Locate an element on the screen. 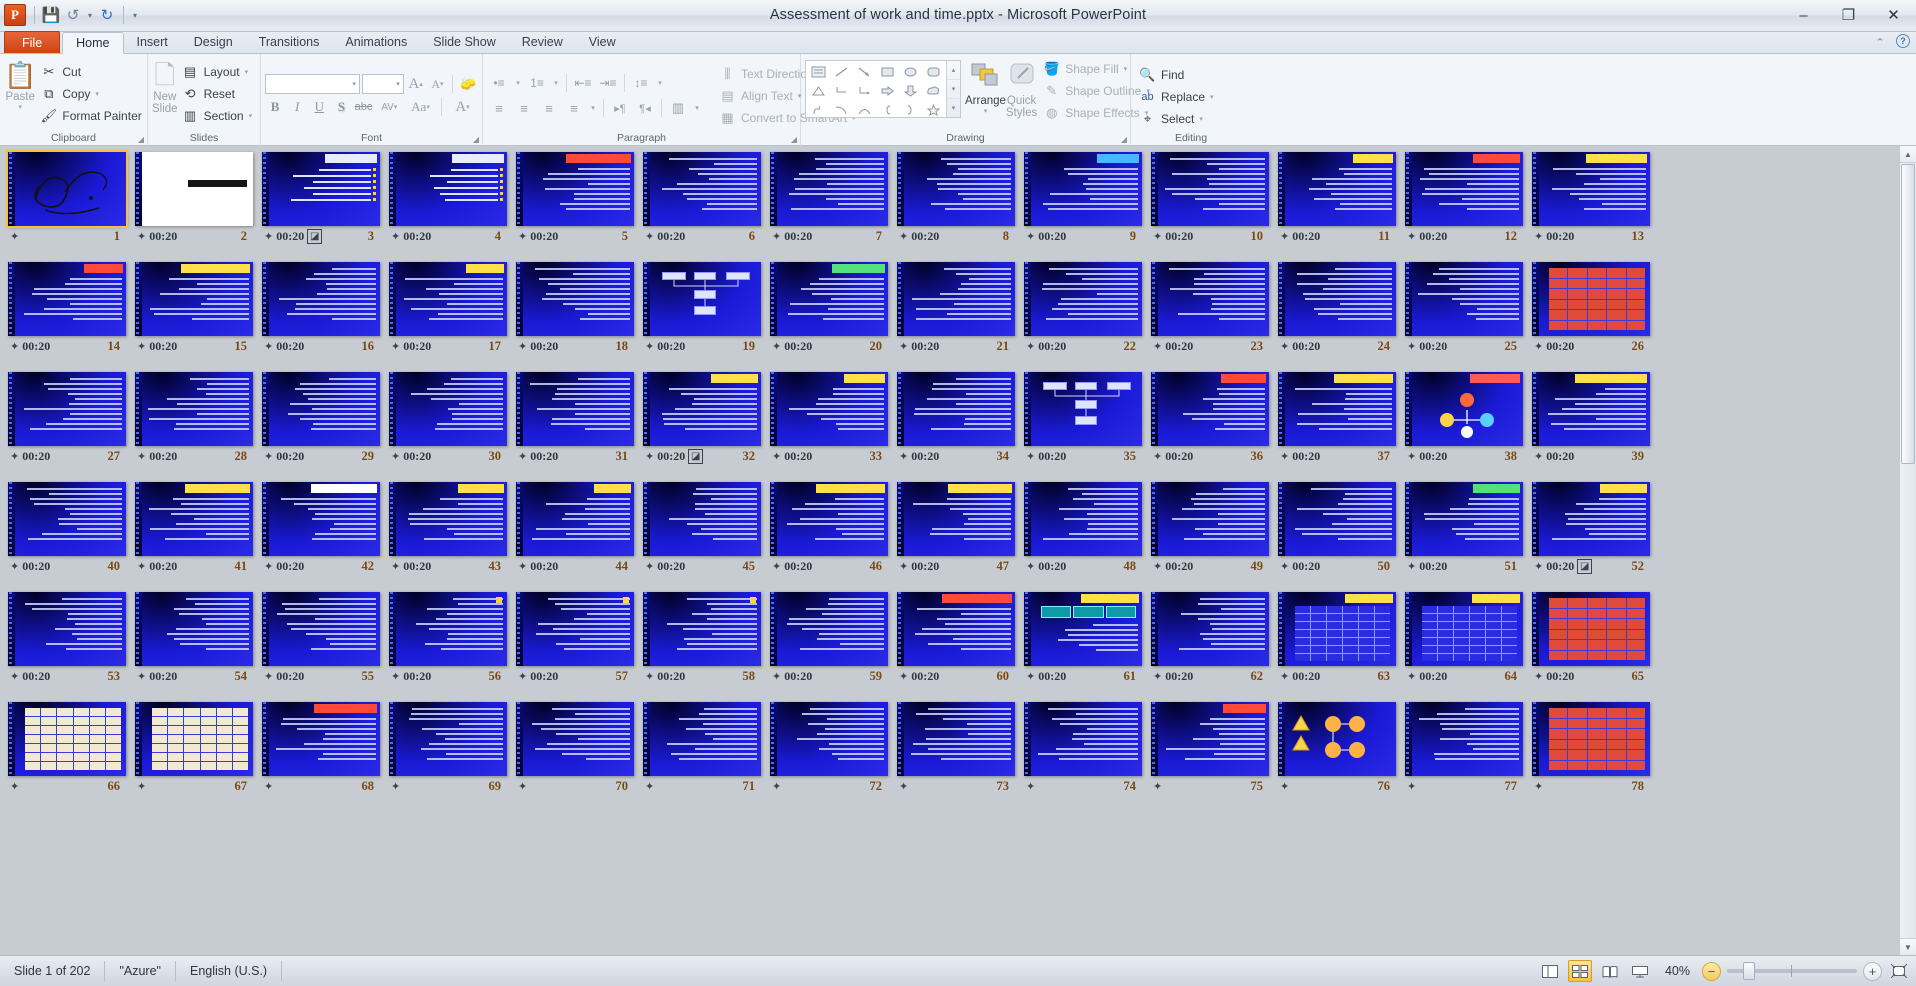 The width and height of the screenshot is (1916, 986). italic-button: I is located at coordinates (297, 107).